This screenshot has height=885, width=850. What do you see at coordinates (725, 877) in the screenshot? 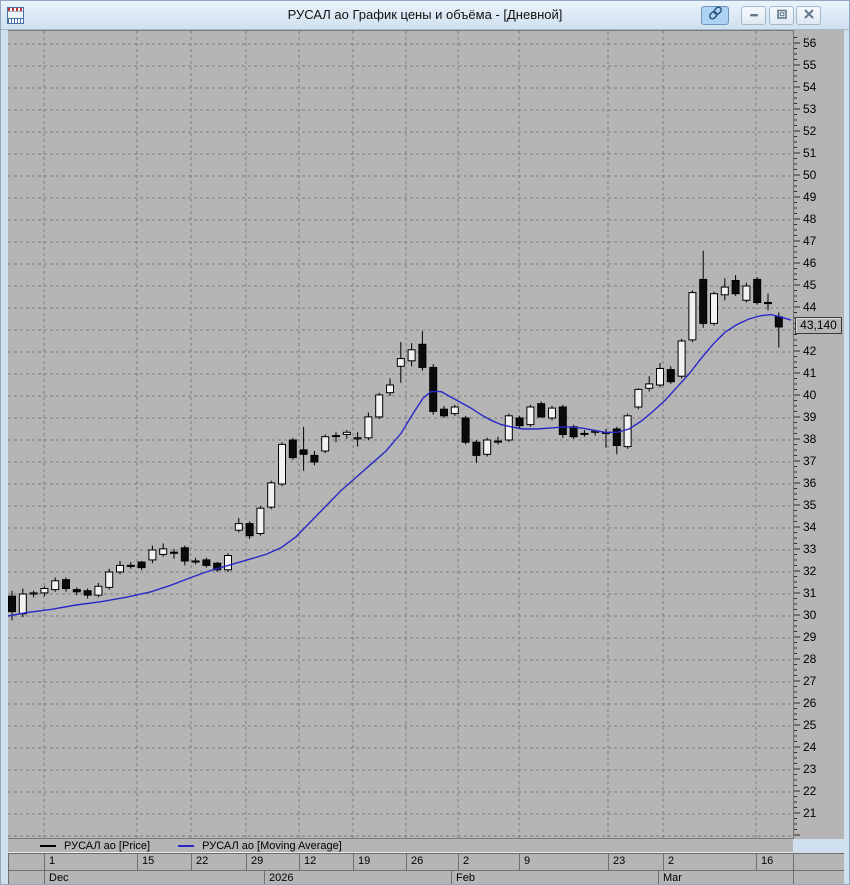
I see `month-cell: Mar` at bounding box center [725, 877].